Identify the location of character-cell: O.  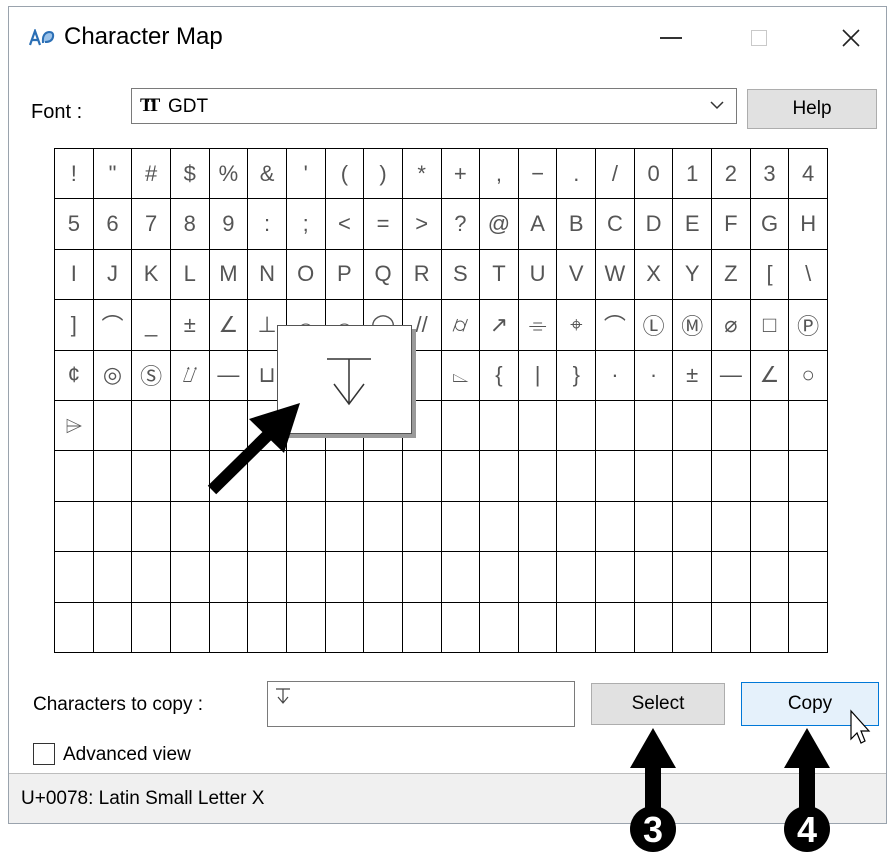
(306, 275).